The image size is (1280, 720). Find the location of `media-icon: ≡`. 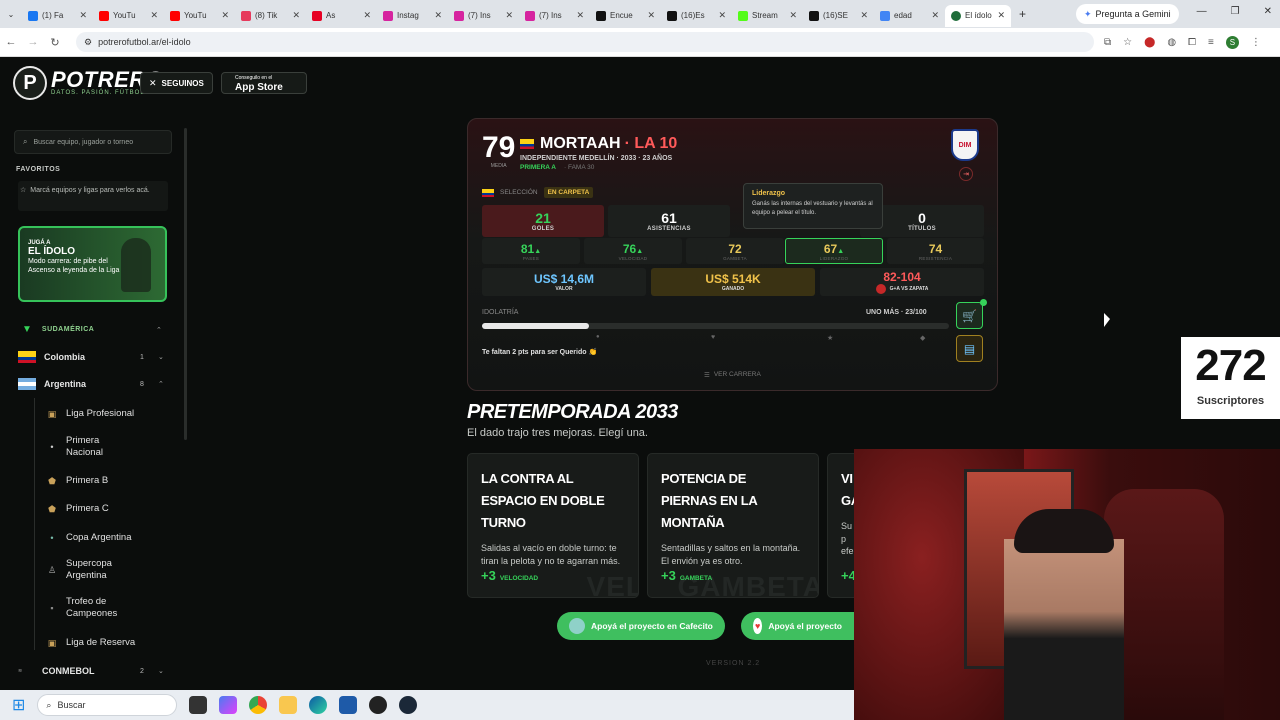

media-icon: ≡ is located at coordinates (1211, 42).